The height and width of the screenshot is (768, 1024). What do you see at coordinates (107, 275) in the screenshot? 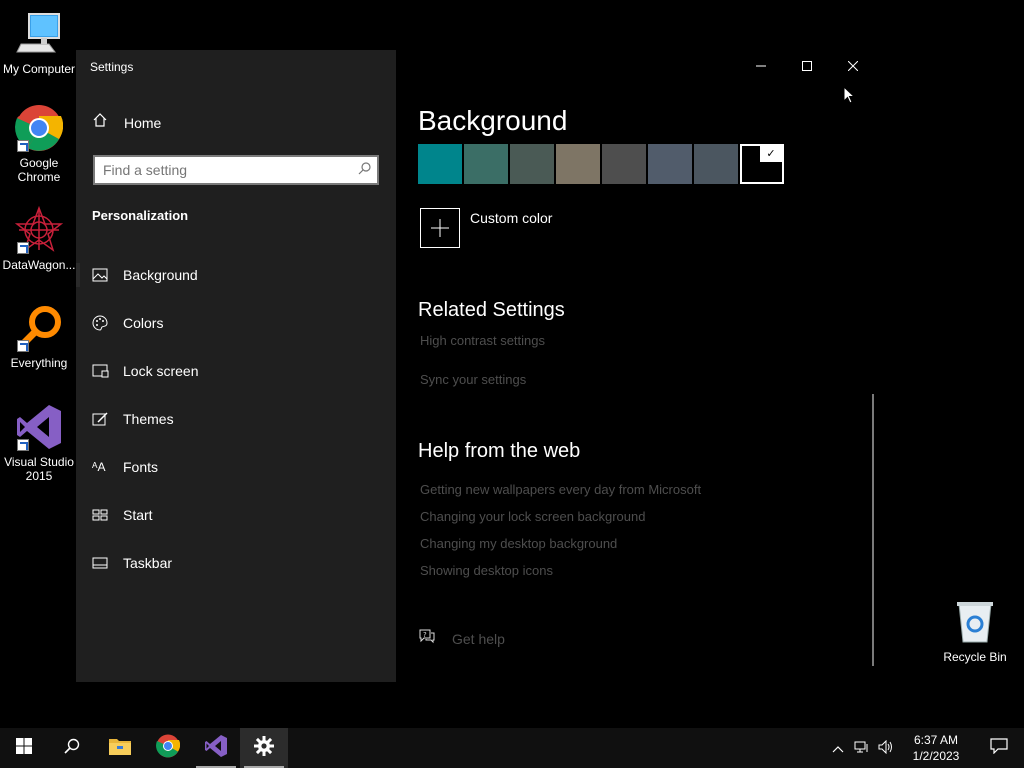
I see `picture-icon` at bounding box center [107, 275].